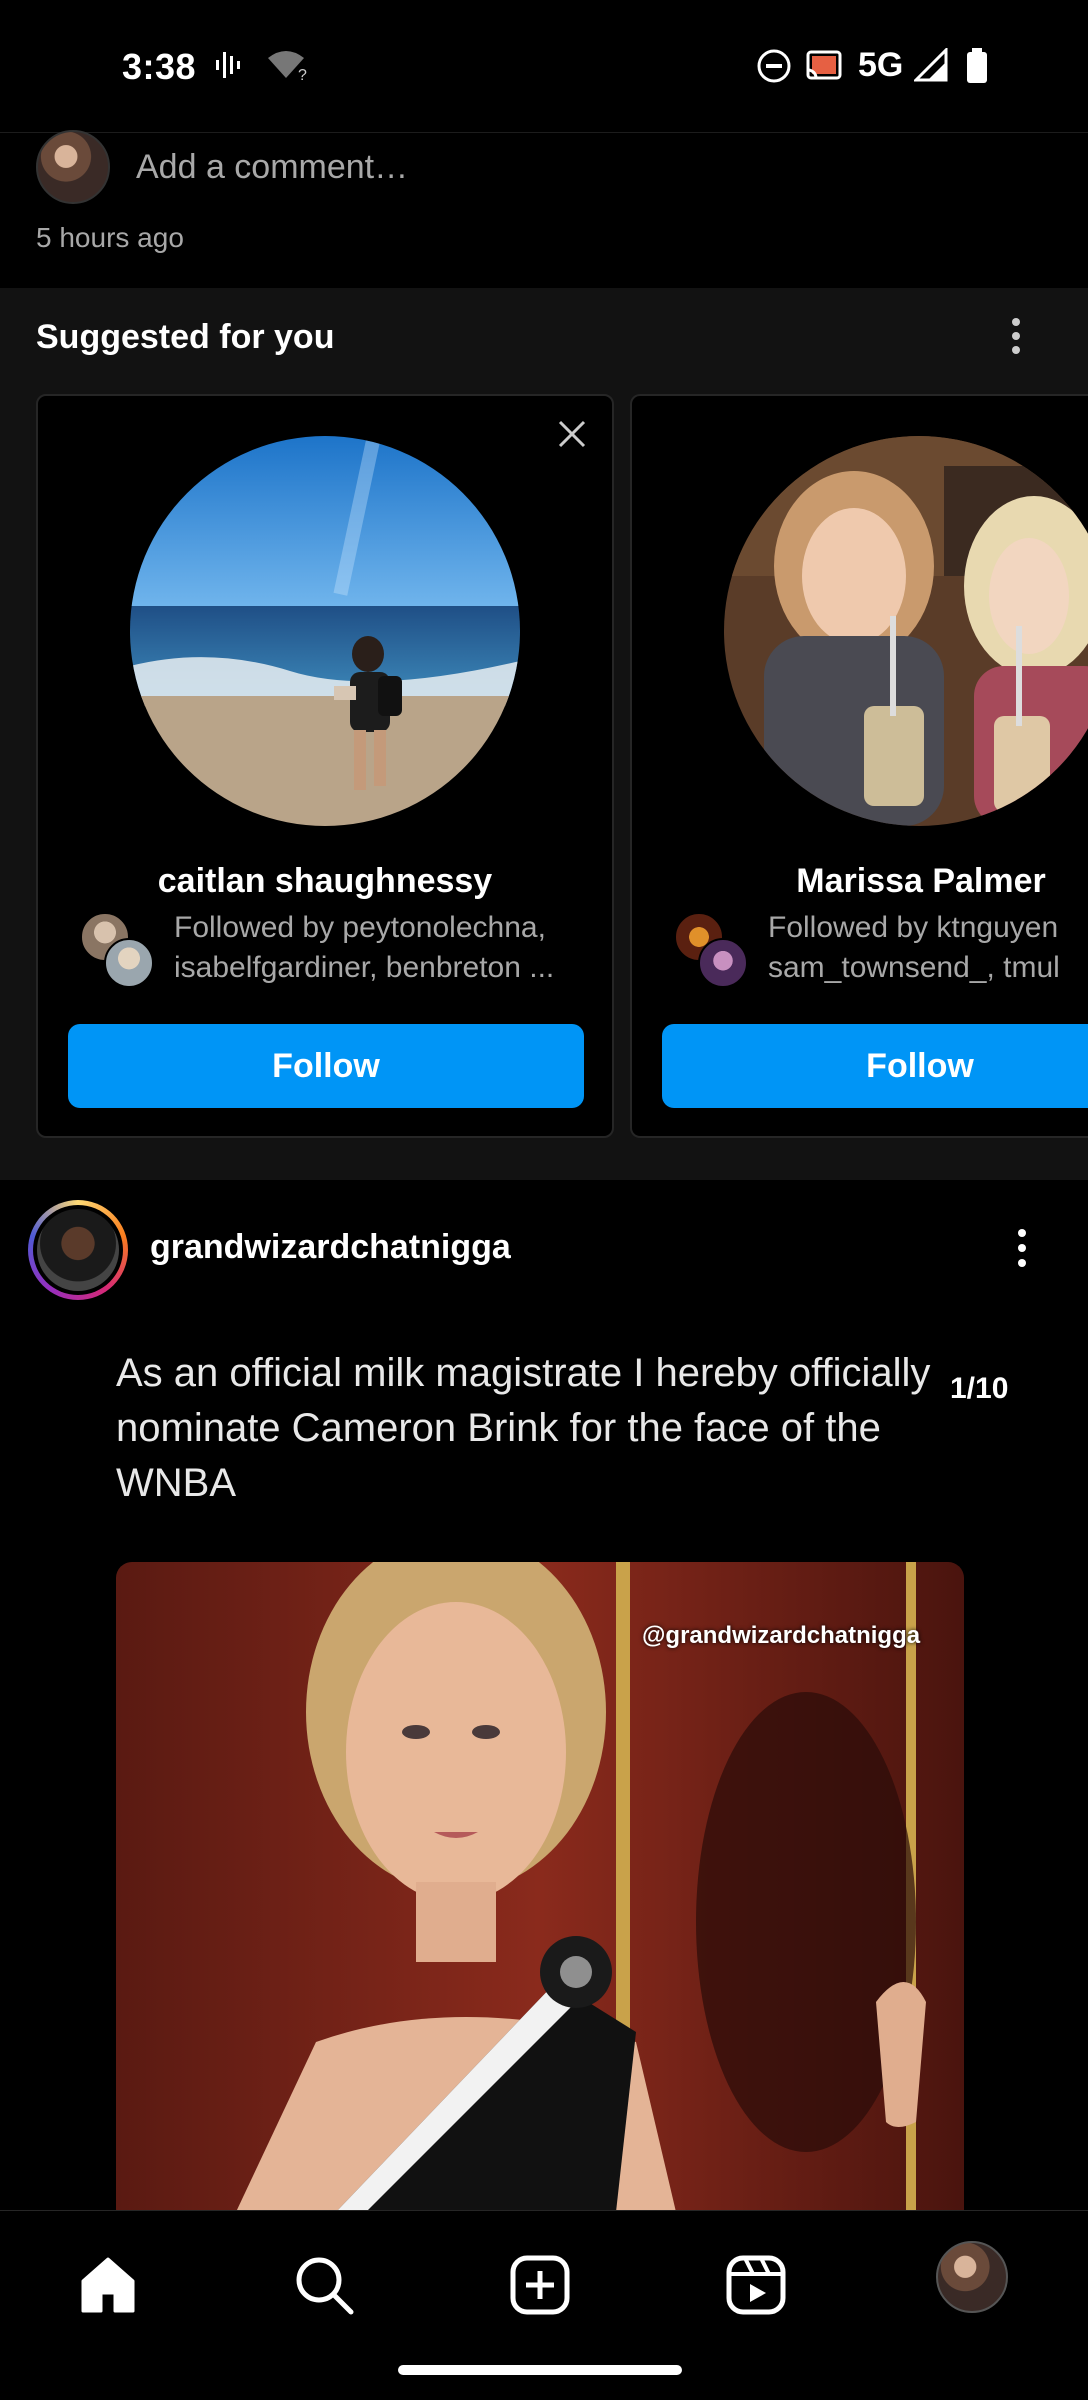  I want to click on signal-icon, so click(931, 65).